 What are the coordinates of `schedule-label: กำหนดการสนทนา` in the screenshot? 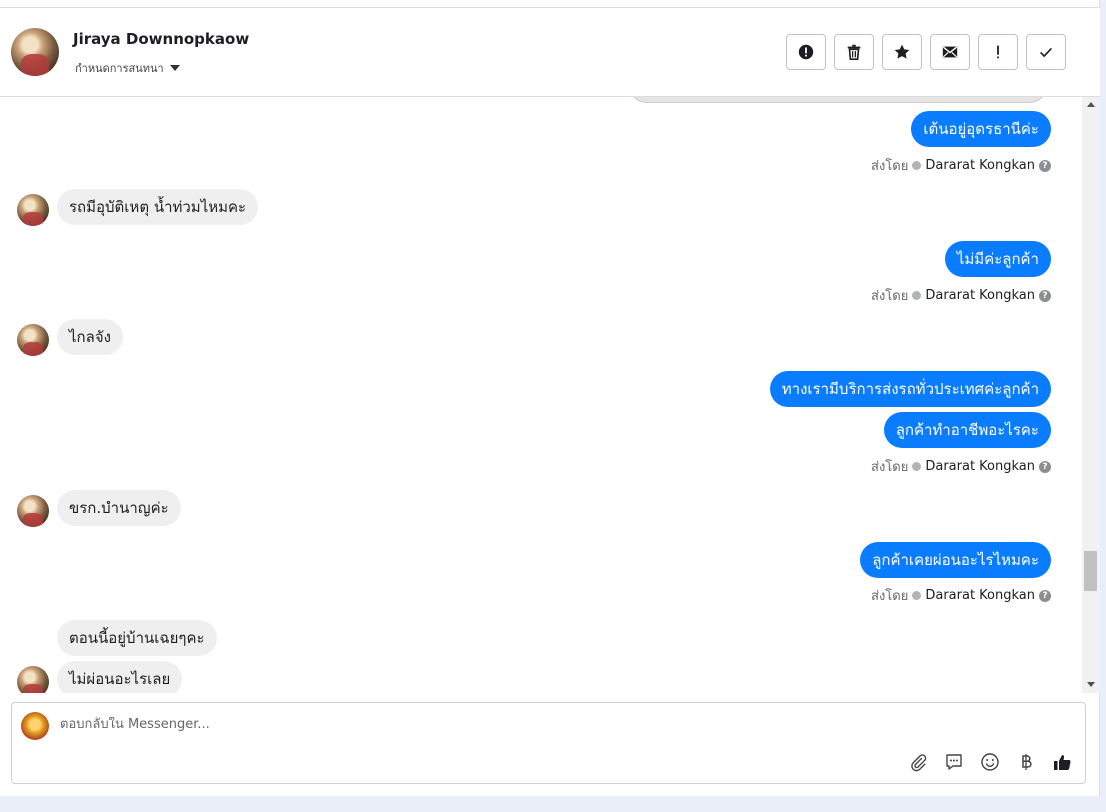 It's located at (119, 68).